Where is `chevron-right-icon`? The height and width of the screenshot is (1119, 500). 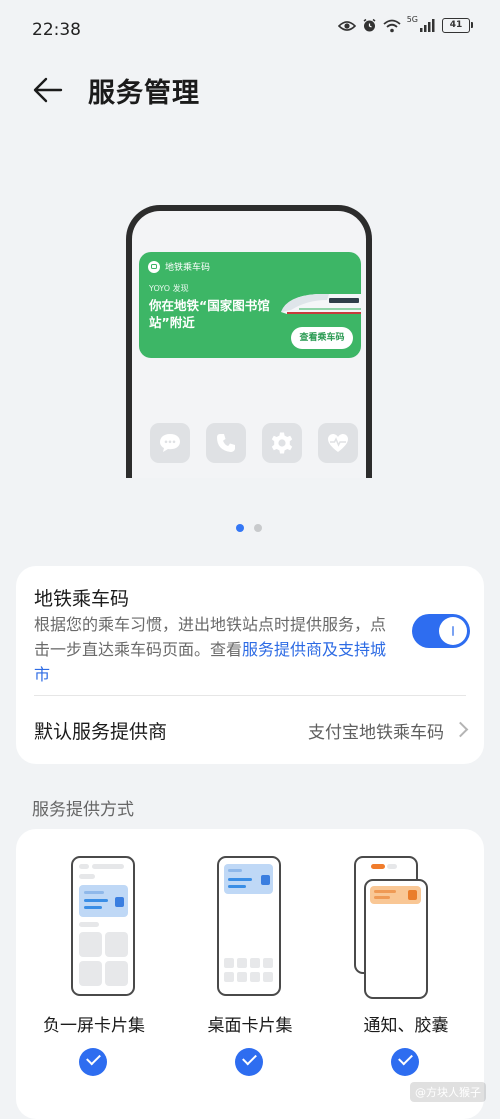 chevron-right-icon is located at coordinates (460, 729).